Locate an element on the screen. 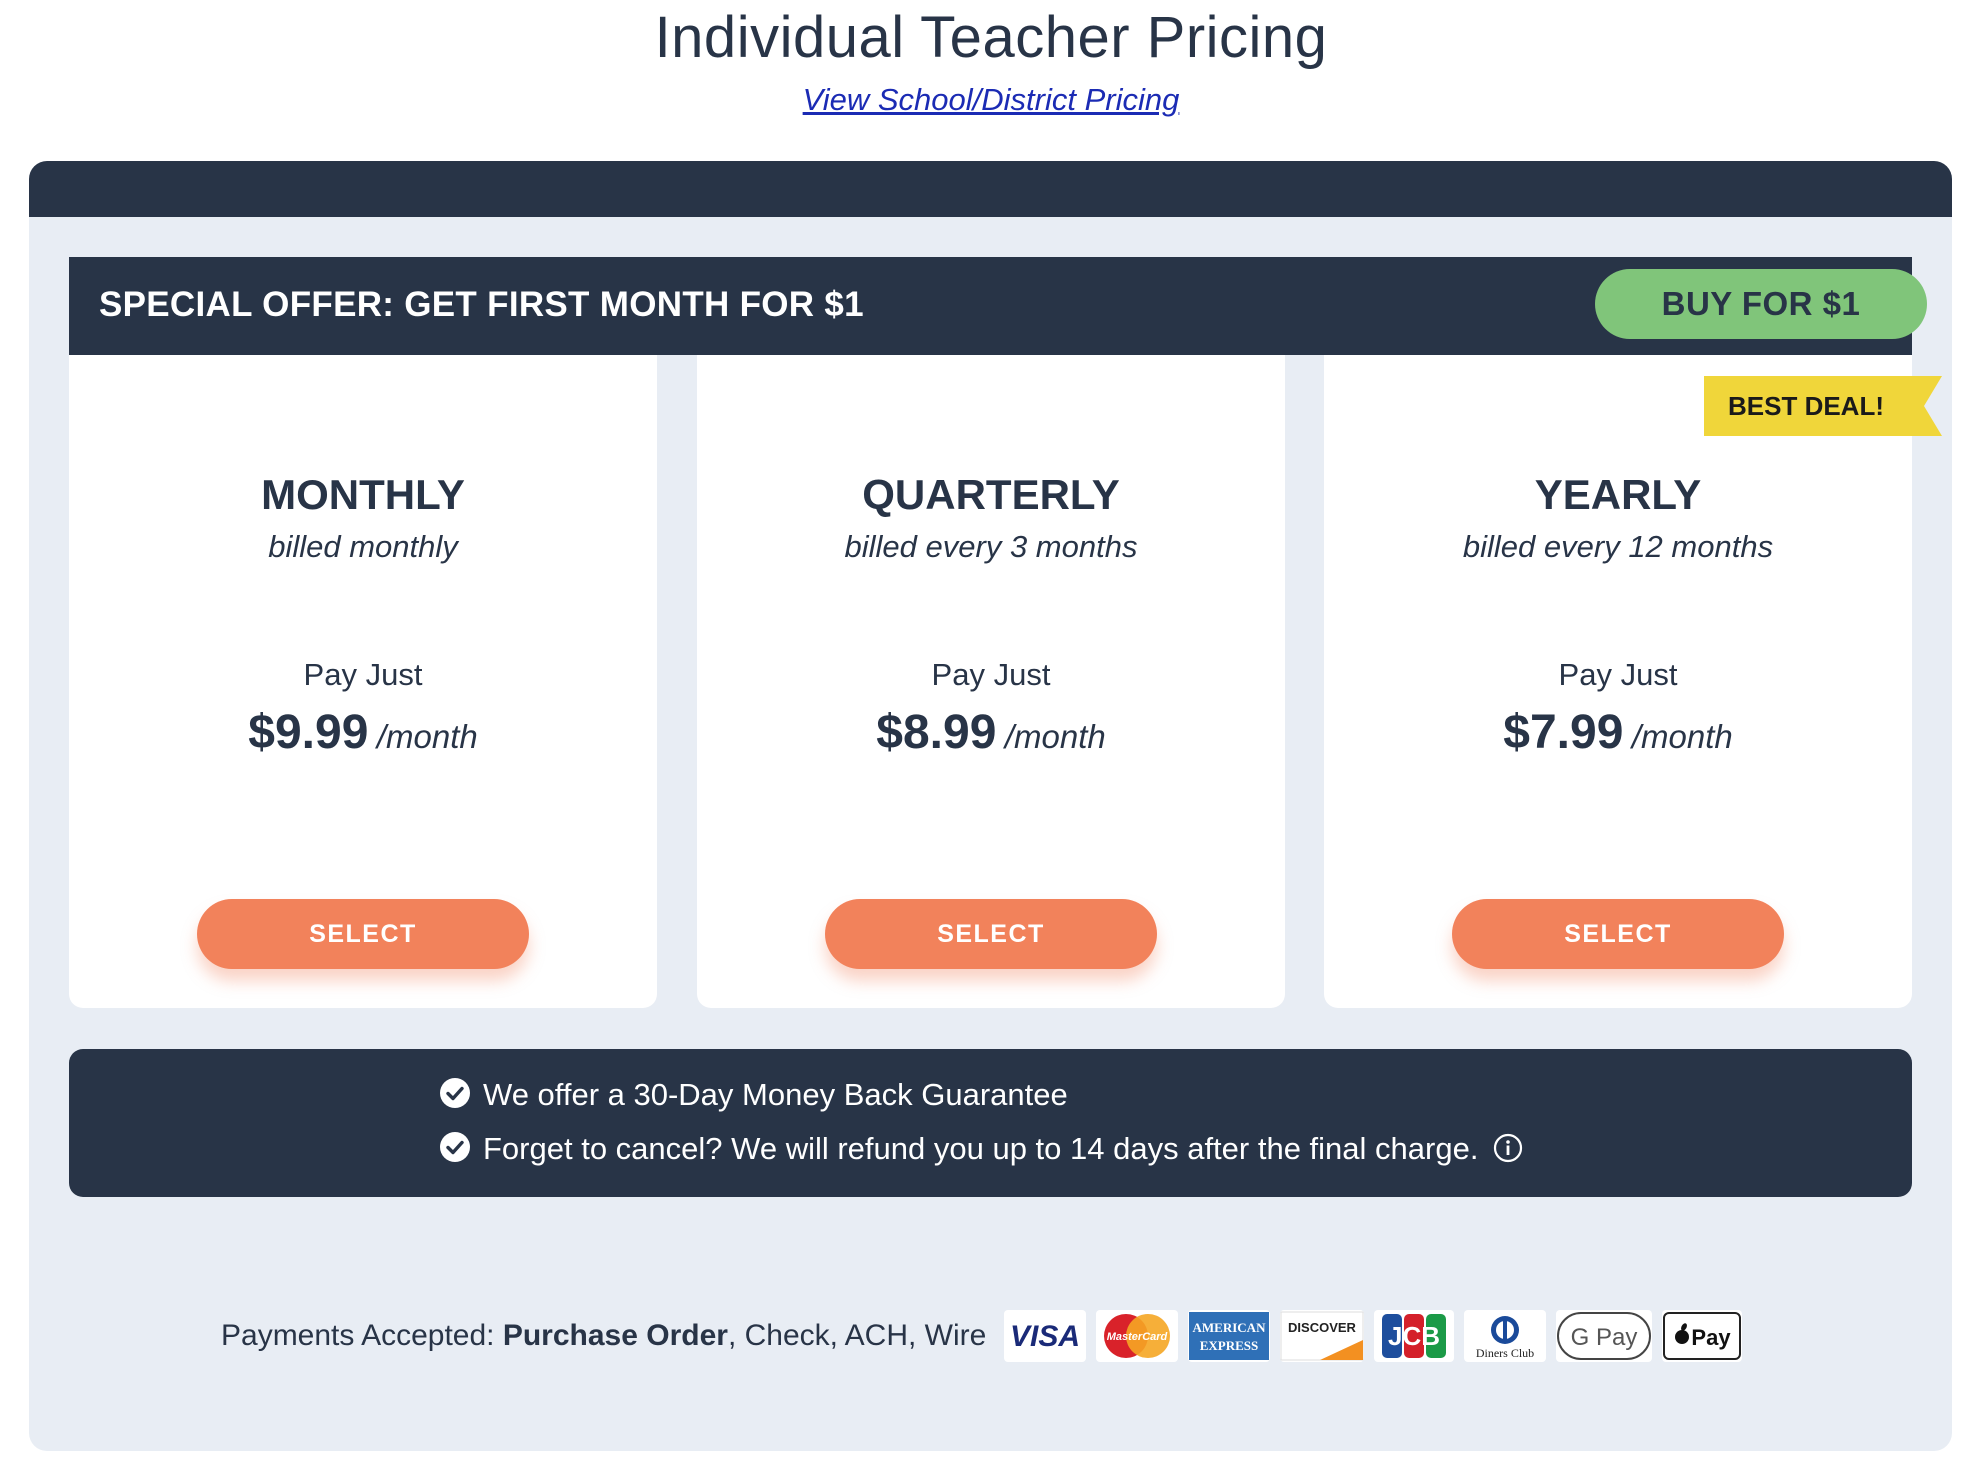 This screenshot has width=1982, height=1470. guarantee-row: We offer a 30-Day Money Back Guarantee is located at coordinates (753, 1097).